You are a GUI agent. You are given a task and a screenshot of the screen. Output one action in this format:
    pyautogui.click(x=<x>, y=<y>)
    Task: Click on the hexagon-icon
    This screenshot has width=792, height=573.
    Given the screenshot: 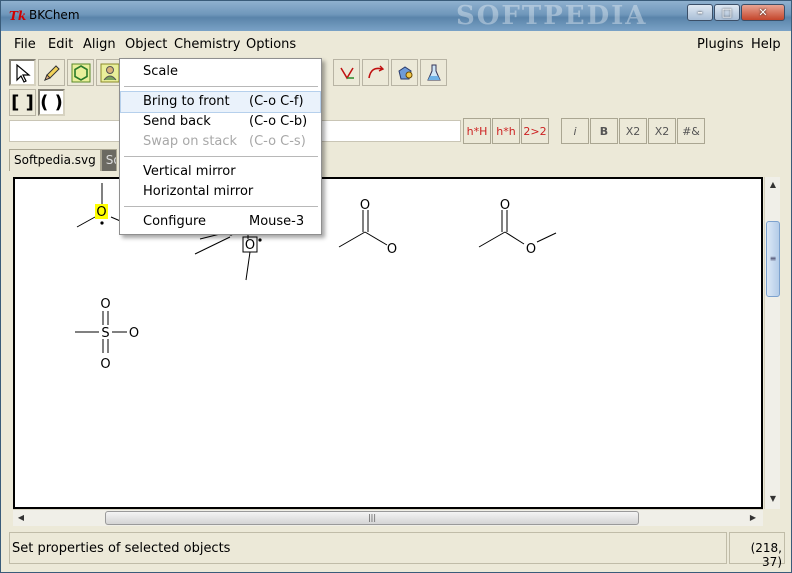 What is the action you would take?
    pyautogui.click(x=80, y=72)
    